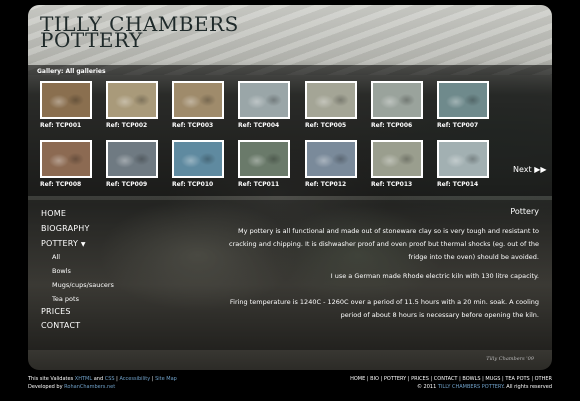 The height and width of the screenshot is (401, 580). What do you see at coordinates (326, 184) in the screenshot?
I see `thumb-ref: Ref: TCP012` at bounding box center [326, 184].